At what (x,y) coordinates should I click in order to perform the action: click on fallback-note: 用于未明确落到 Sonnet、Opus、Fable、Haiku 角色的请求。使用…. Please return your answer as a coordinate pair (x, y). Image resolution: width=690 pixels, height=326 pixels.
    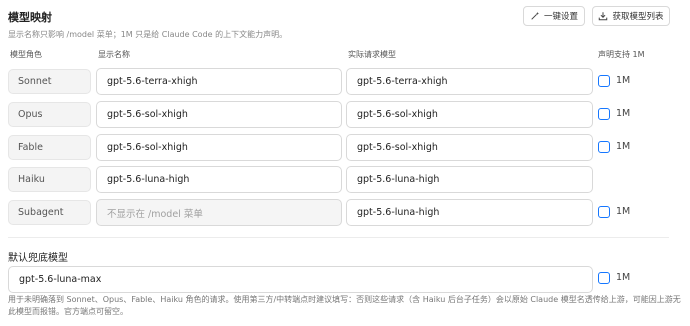
    Looking at the image, I should click on (344, 305).